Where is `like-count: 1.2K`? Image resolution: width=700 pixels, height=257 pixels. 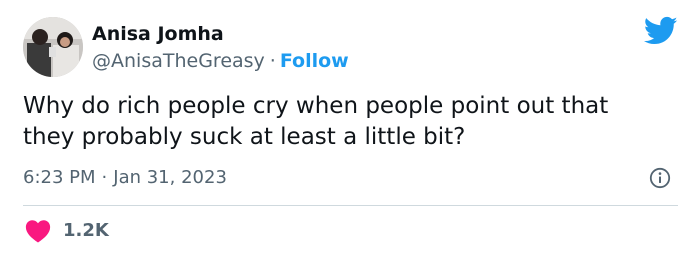 like-count: 1.2K is located at coordinates (86, 230).